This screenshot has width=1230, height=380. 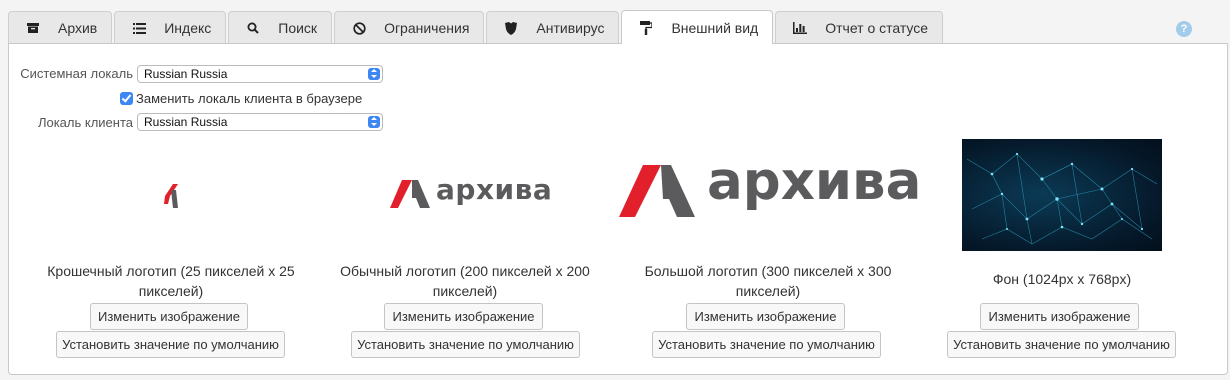 I want to click on tab-search: Поиск, so click(x=280, y=27).